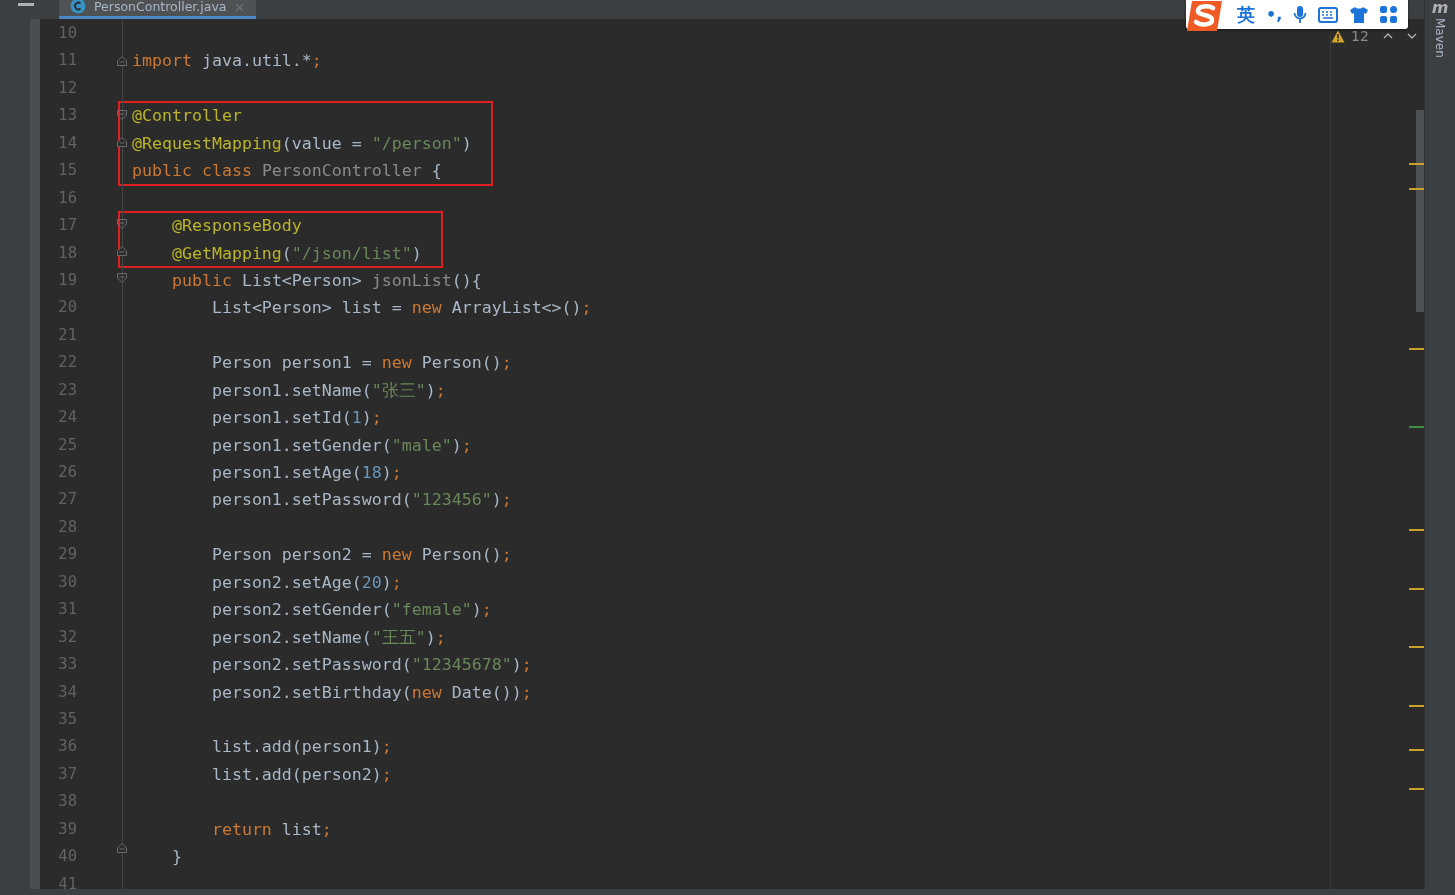 The image size is (1455, 895). I want to click on code-line: public class PersonController {, so click(287, 171).